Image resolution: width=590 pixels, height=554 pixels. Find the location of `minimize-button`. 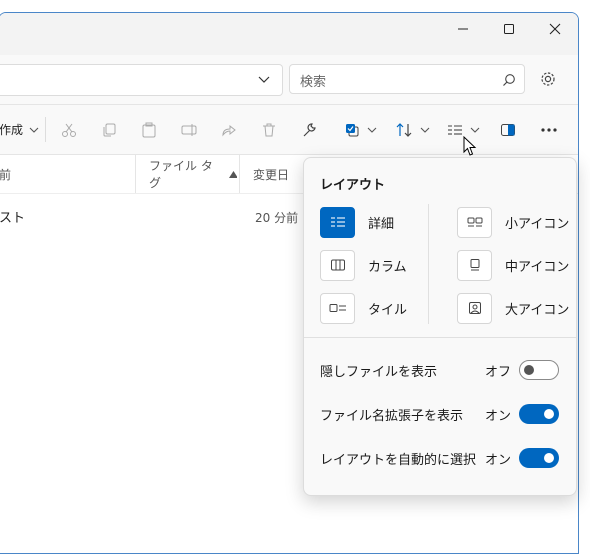

minimize-button is located at coordinates (463, 29).